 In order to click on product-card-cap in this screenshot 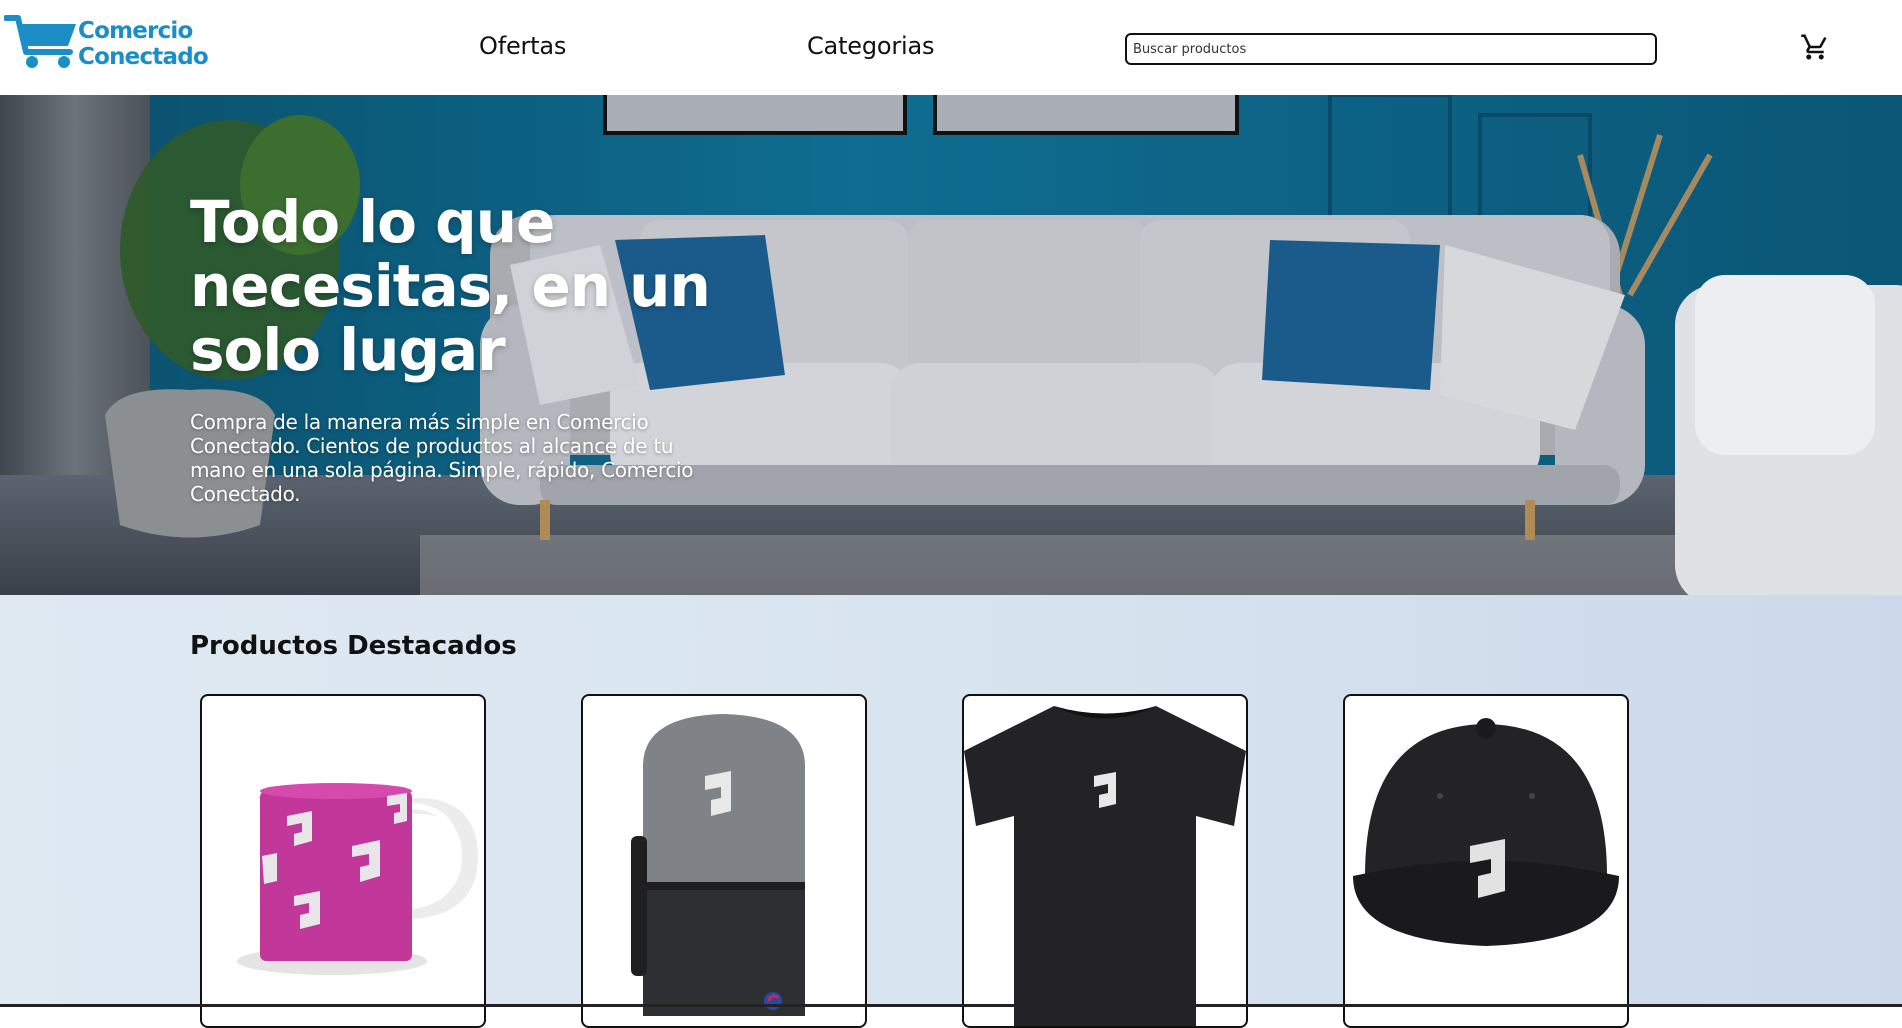, I will do `click(1486, 861)`.